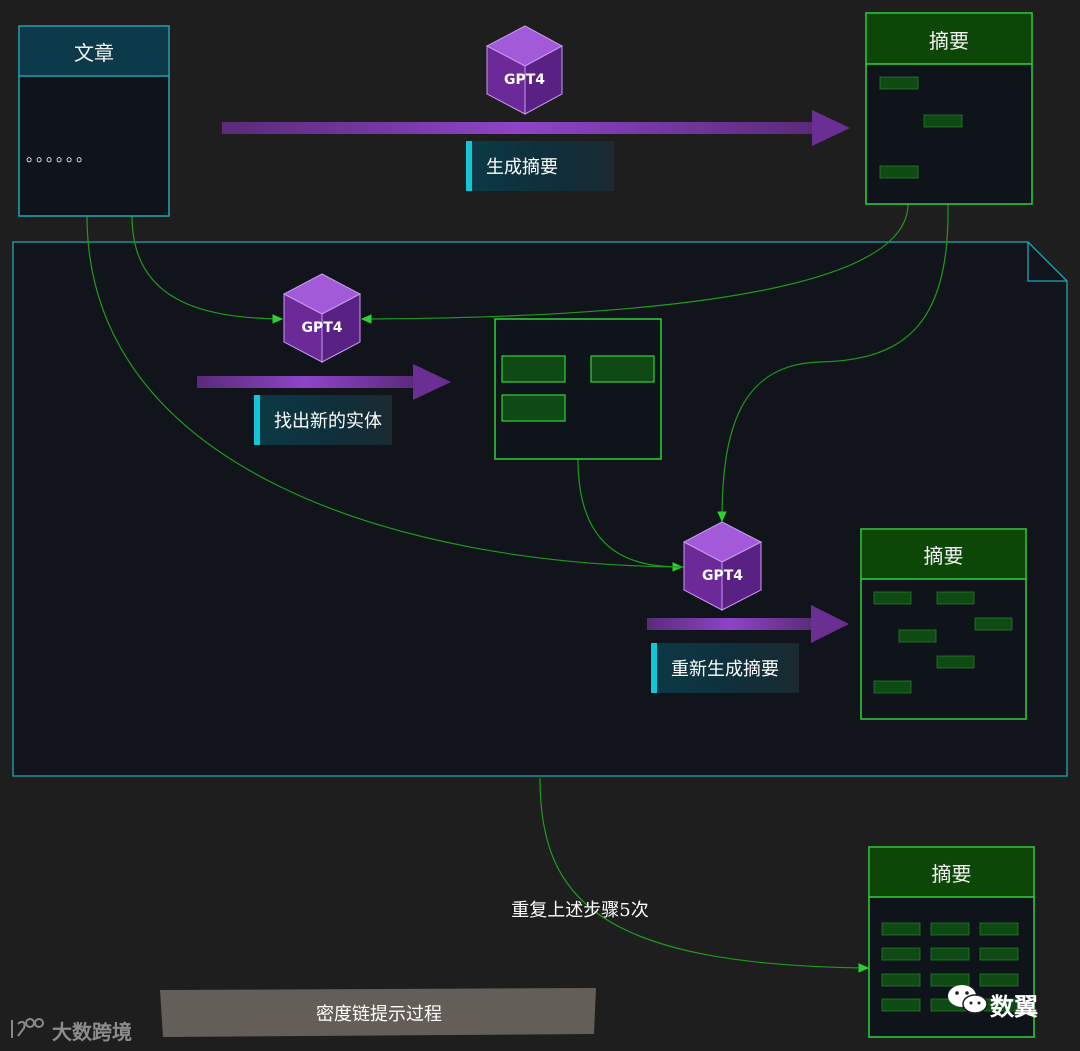 The width and height of the screenshot is (1080, 1051). Describe the element at coordinates (704, 875) in the screenshot. I see `connector-panel-to-final` at that location.